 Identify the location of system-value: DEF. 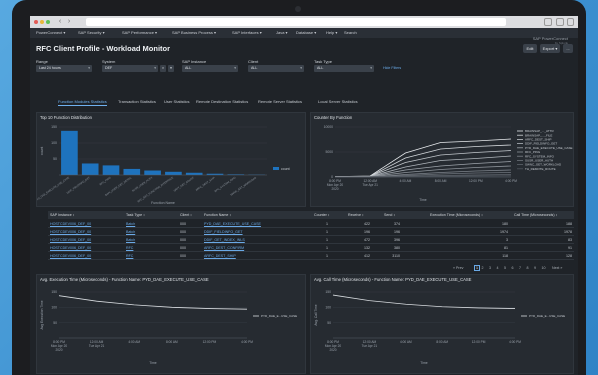
(109, 68).